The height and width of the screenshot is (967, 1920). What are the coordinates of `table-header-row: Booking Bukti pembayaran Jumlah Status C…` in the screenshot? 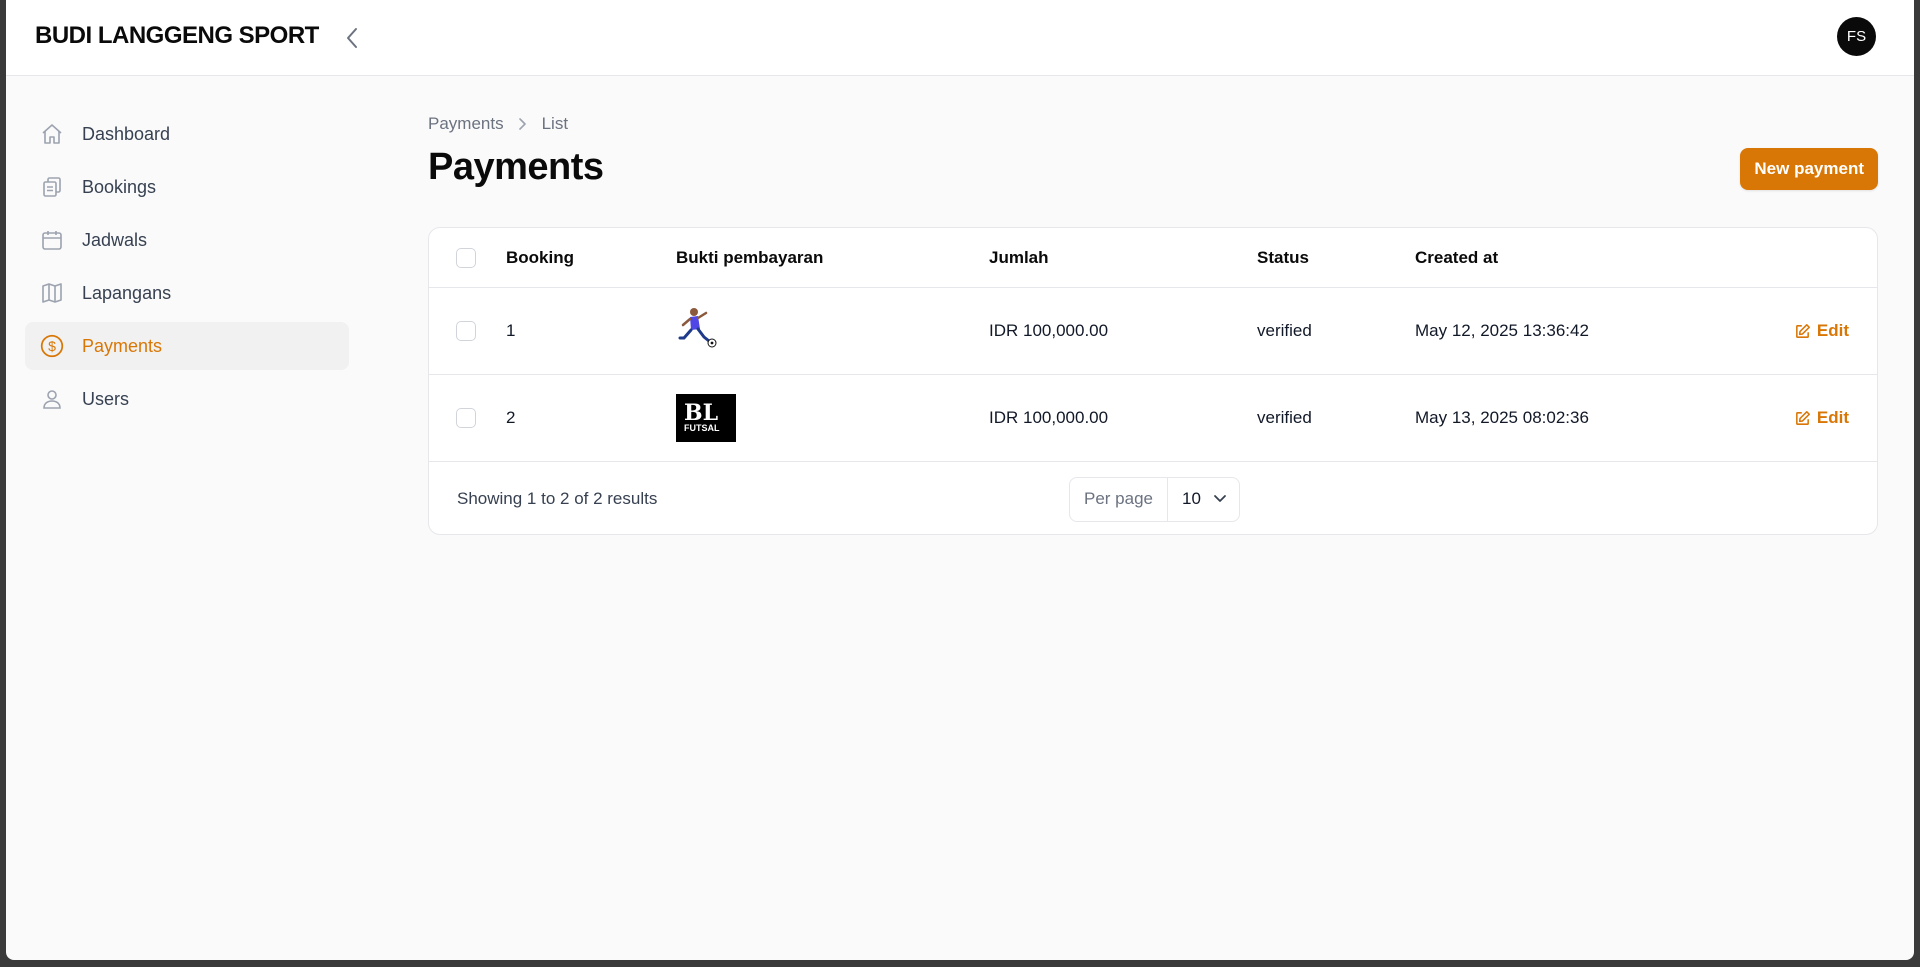 It's located at (1153, 258).